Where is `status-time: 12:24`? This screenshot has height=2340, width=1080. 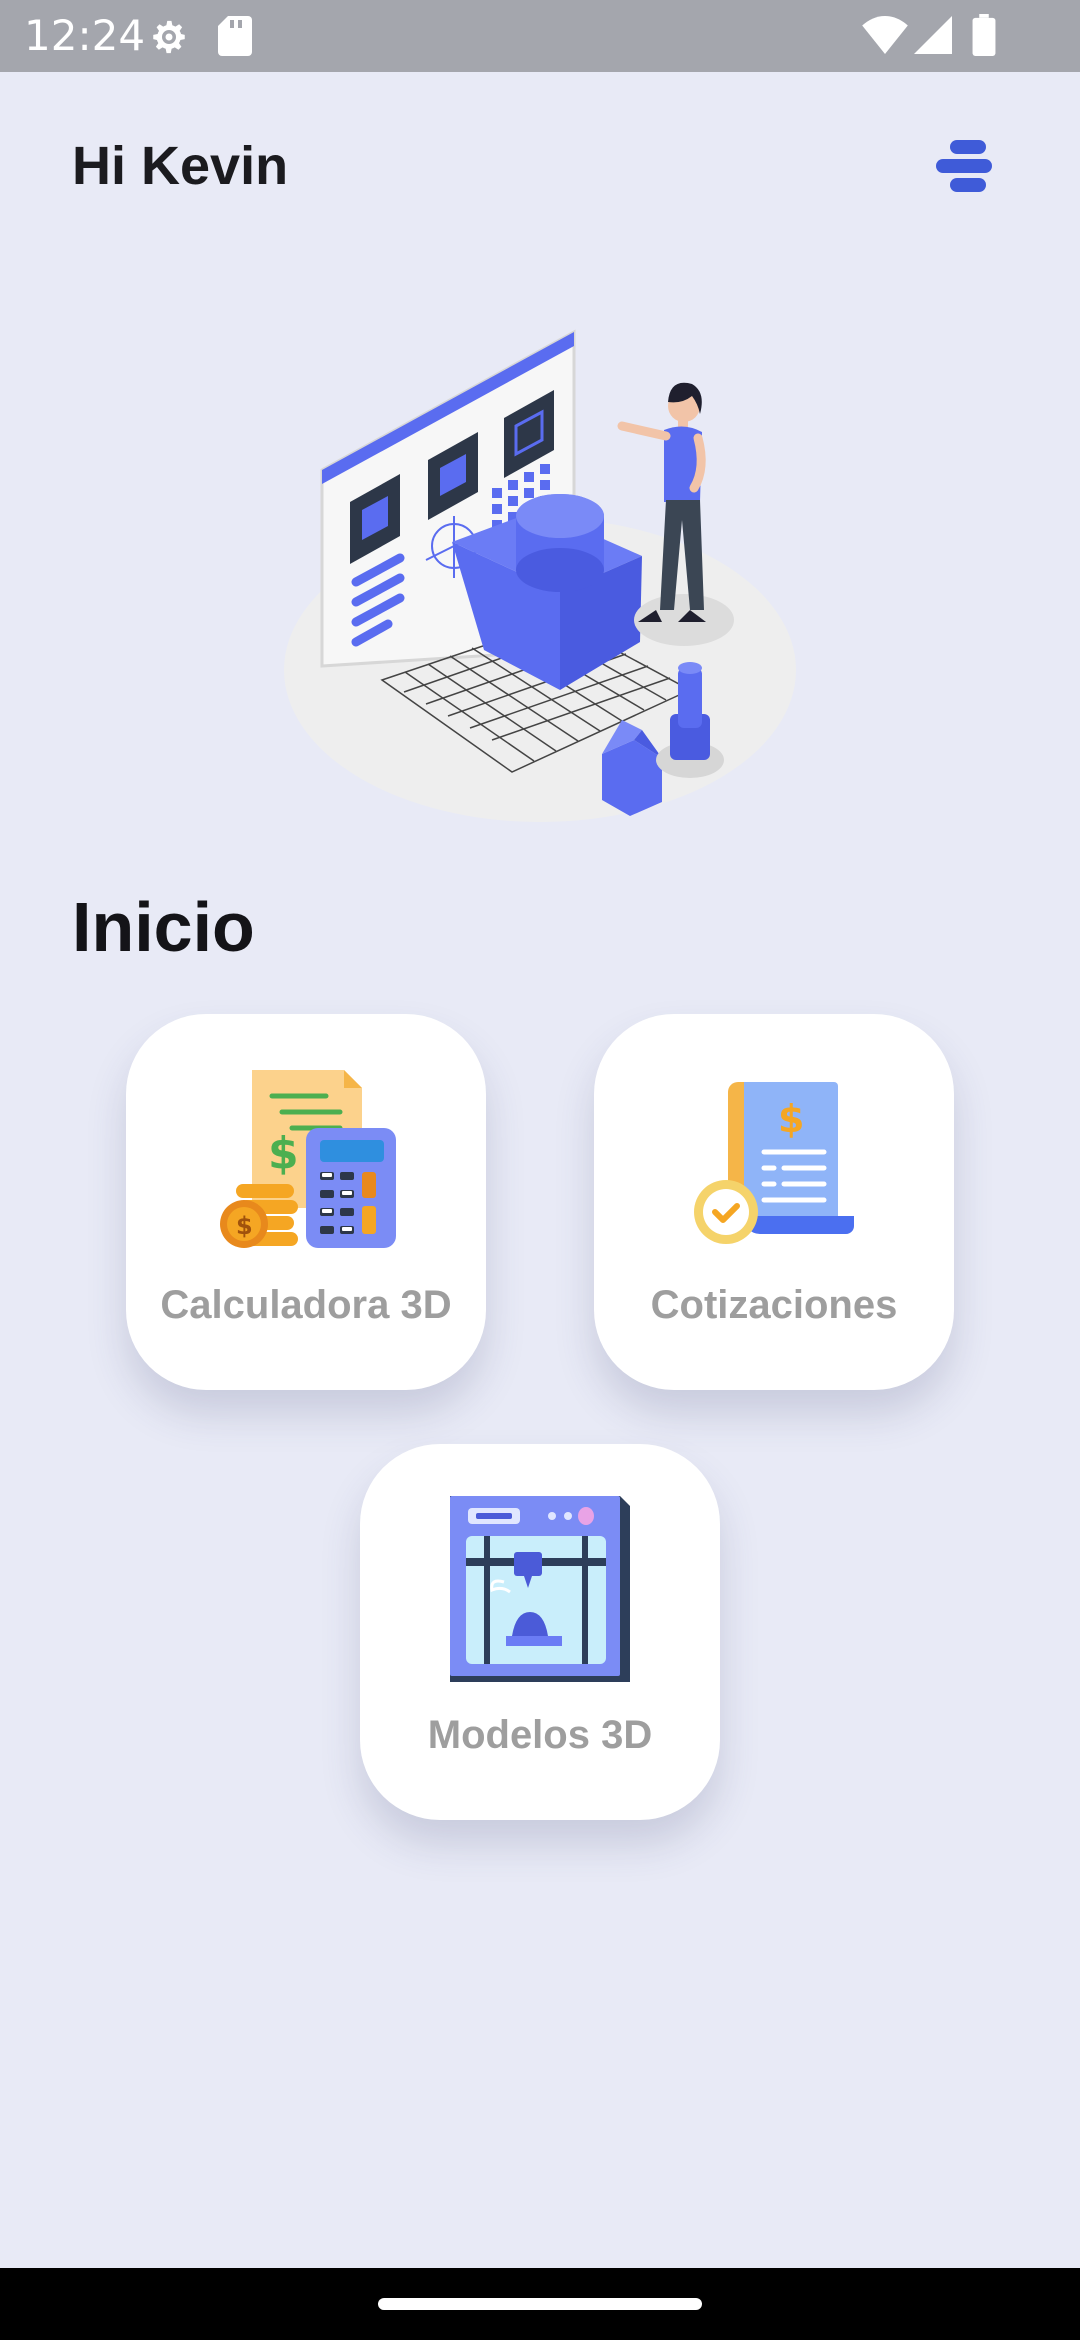 status-time: 12:24 is located at coordinates (85, 35).